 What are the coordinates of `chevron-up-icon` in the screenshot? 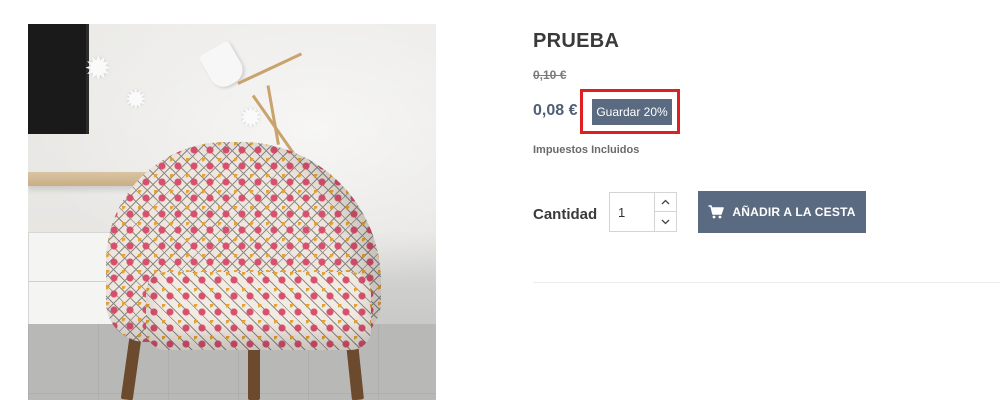 It's located at (665, 202).